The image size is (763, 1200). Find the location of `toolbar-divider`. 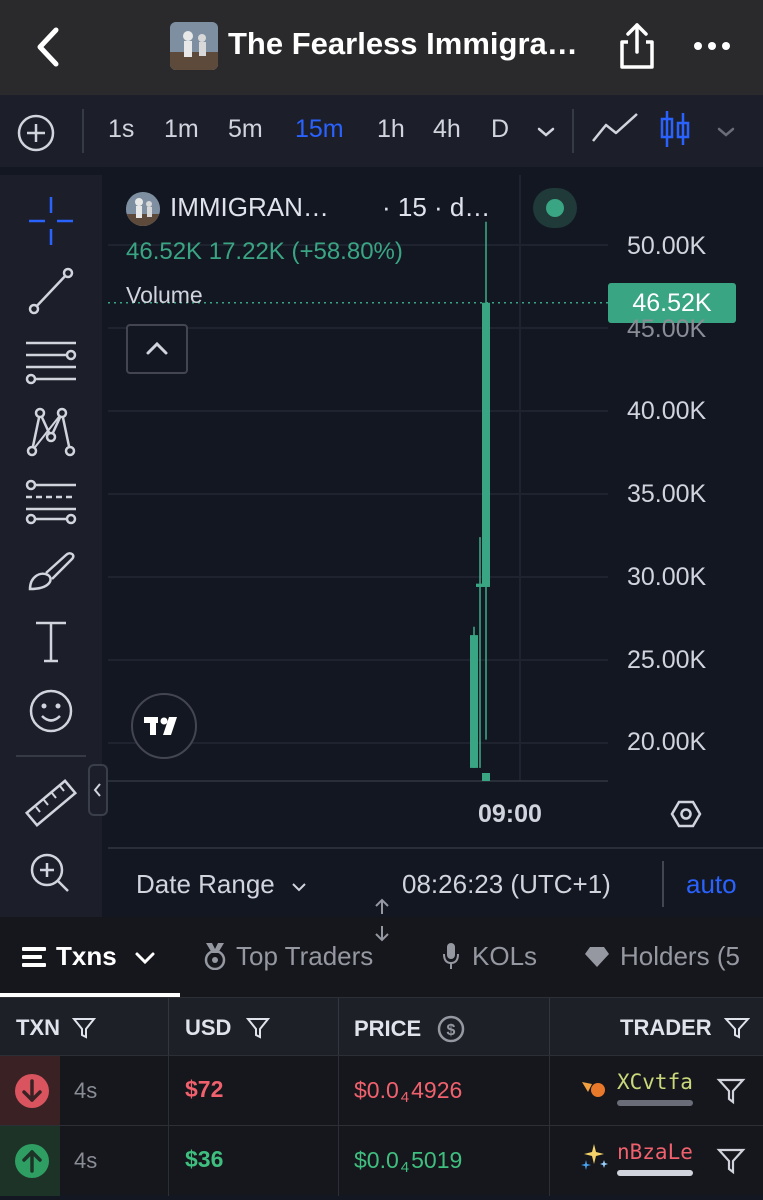

toolbar-divider is located at coordinates (83, 131).